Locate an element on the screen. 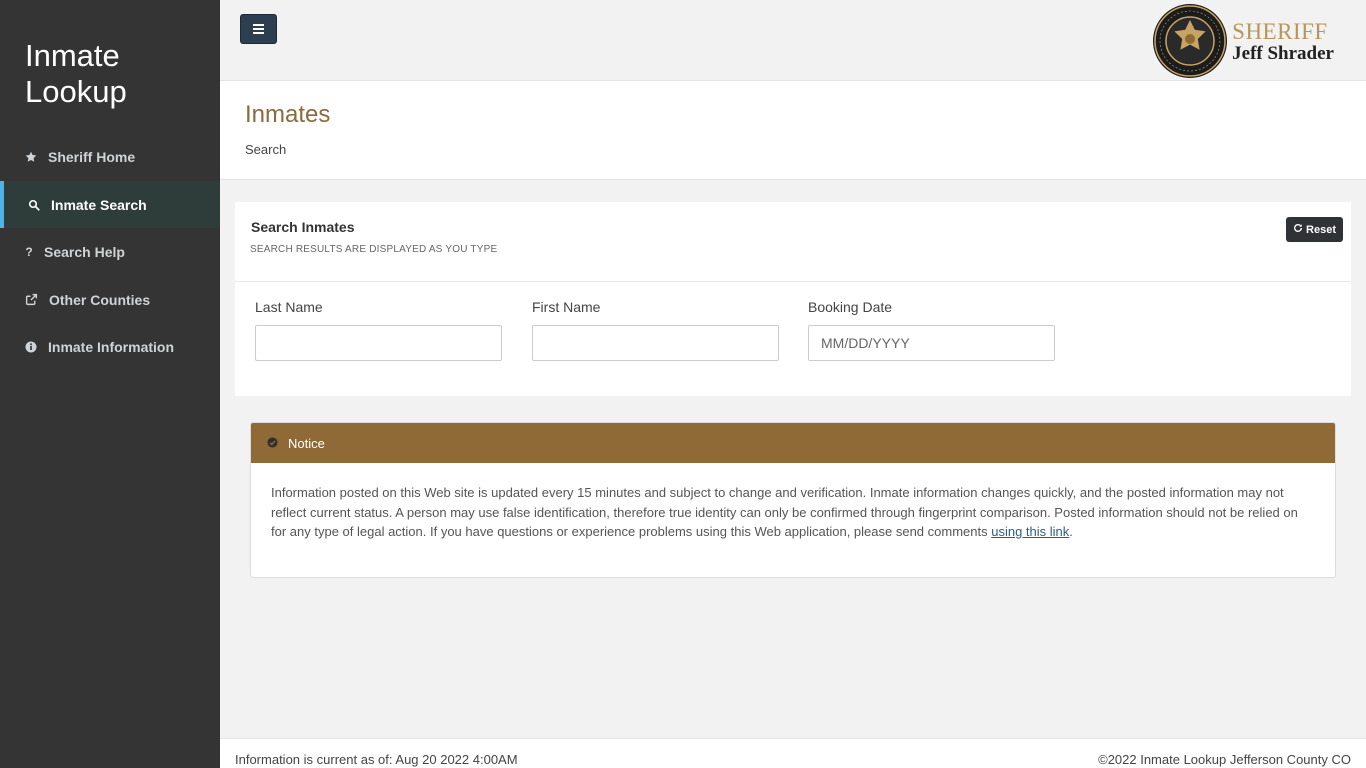 This screenshot has width=1366, height=768. sheriff-seal-icon is located at coordinates (1190, 41).